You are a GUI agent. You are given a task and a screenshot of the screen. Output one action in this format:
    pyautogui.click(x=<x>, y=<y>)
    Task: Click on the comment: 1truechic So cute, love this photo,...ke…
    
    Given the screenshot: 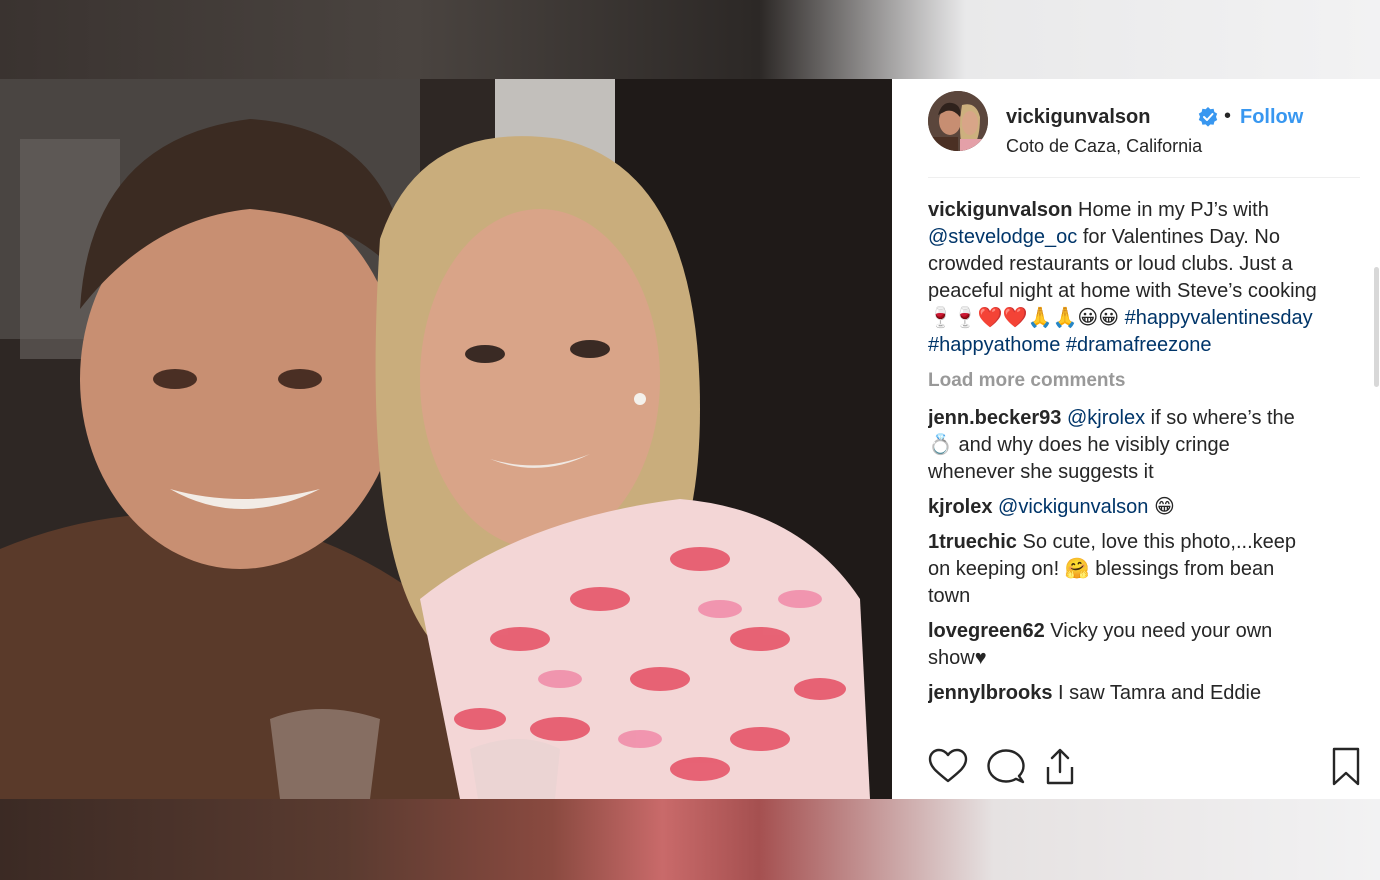 What is the action you would take?
    pyautogui.click(x=1113, y=569)
    